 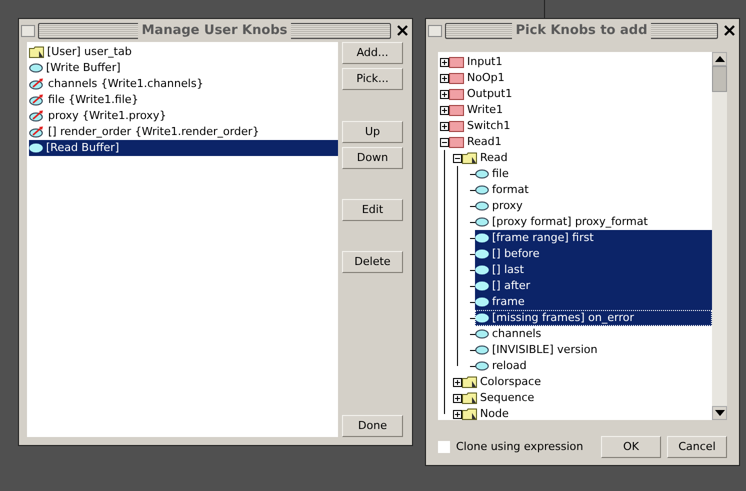 I want to click on checkbox-label: Clone using expression, so click(x=520, y=446).